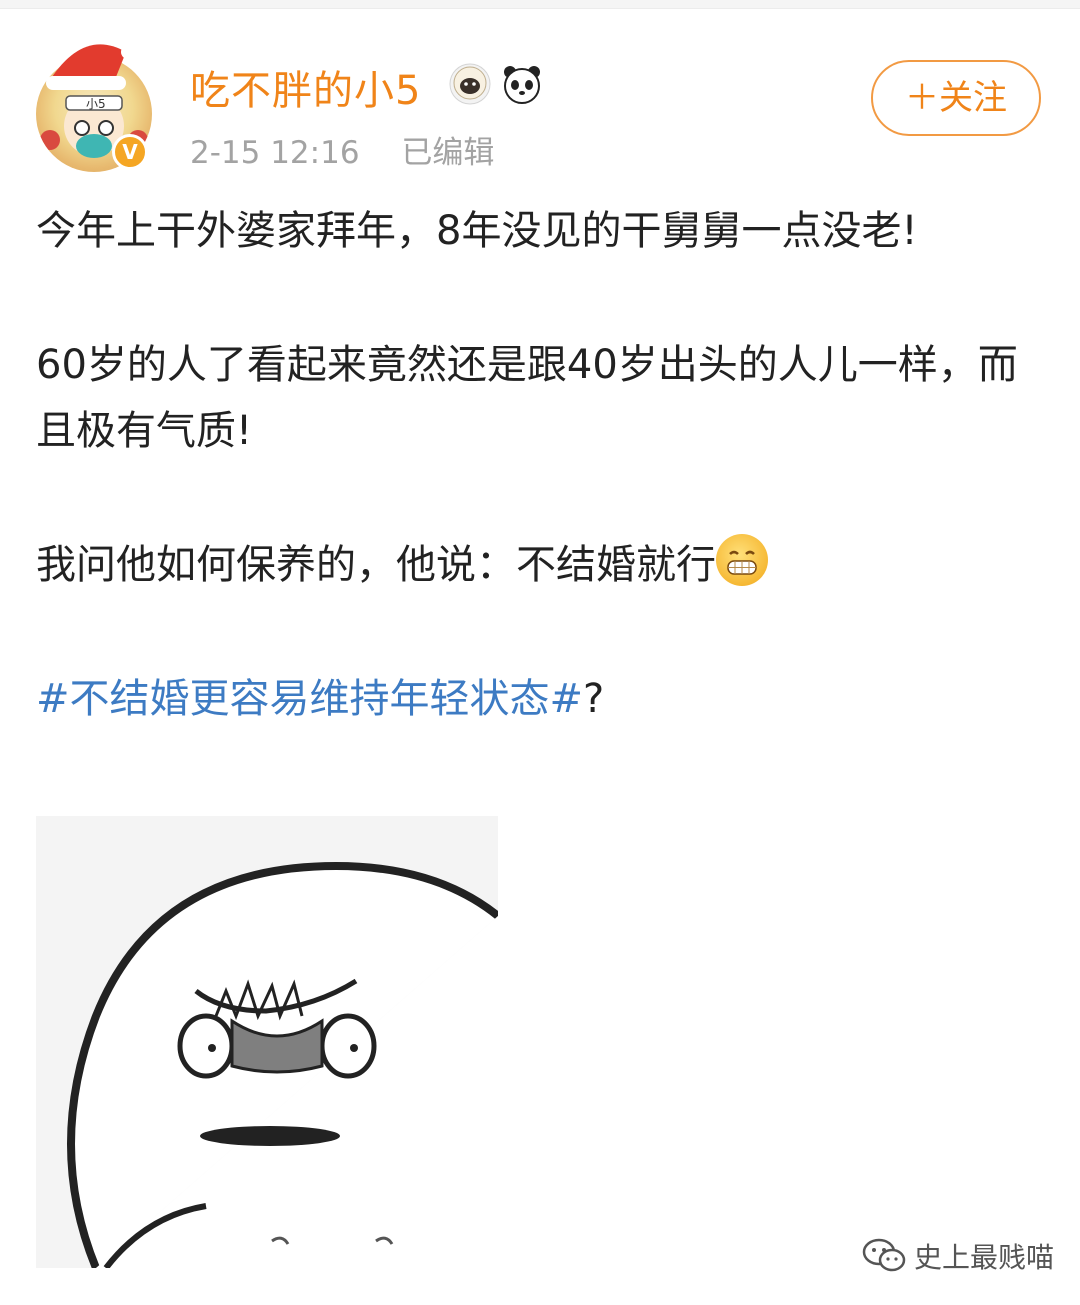 This screenshot has height=1305, width=1080. Describe the element at coordinates (447, 153) in the screenshot. I see `edited-label: 已编辑` at that location.